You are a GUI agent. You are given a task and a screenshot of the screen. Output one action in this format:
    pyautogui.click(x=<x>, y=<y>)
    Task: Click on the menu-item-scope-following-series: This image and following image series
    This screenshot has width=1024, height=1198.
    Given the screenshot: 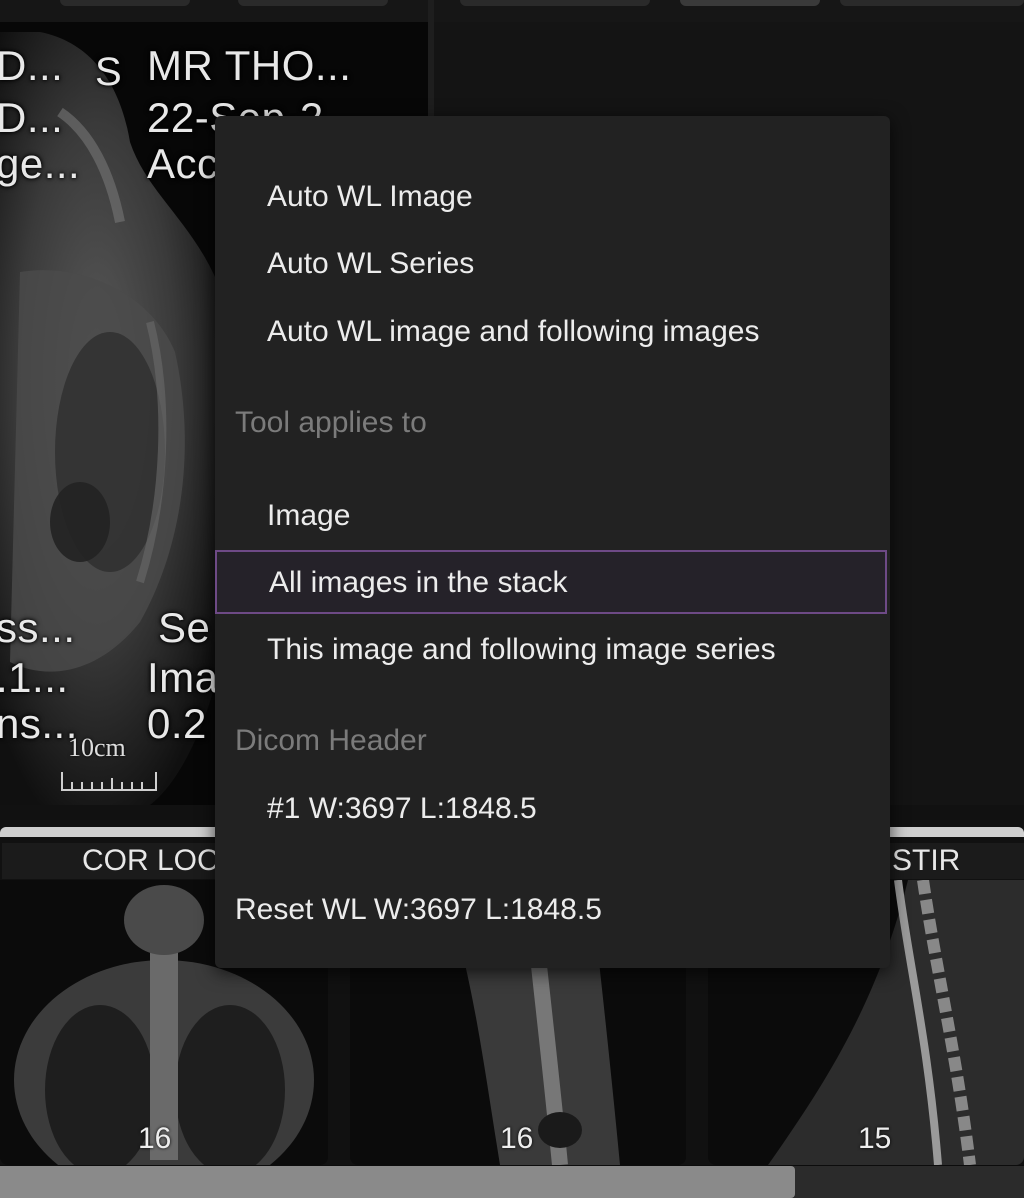 What is the action you would take?
    pyautogui.click(x=521, y=650)
    